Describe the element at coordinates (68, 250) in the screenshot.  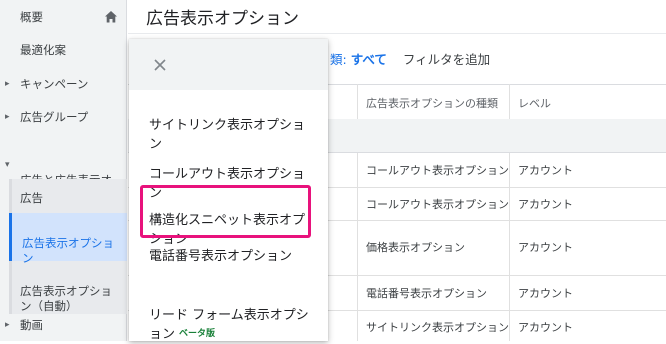
I see `sidebar-subitem-label: 広告表示オプショ ン` at that location.